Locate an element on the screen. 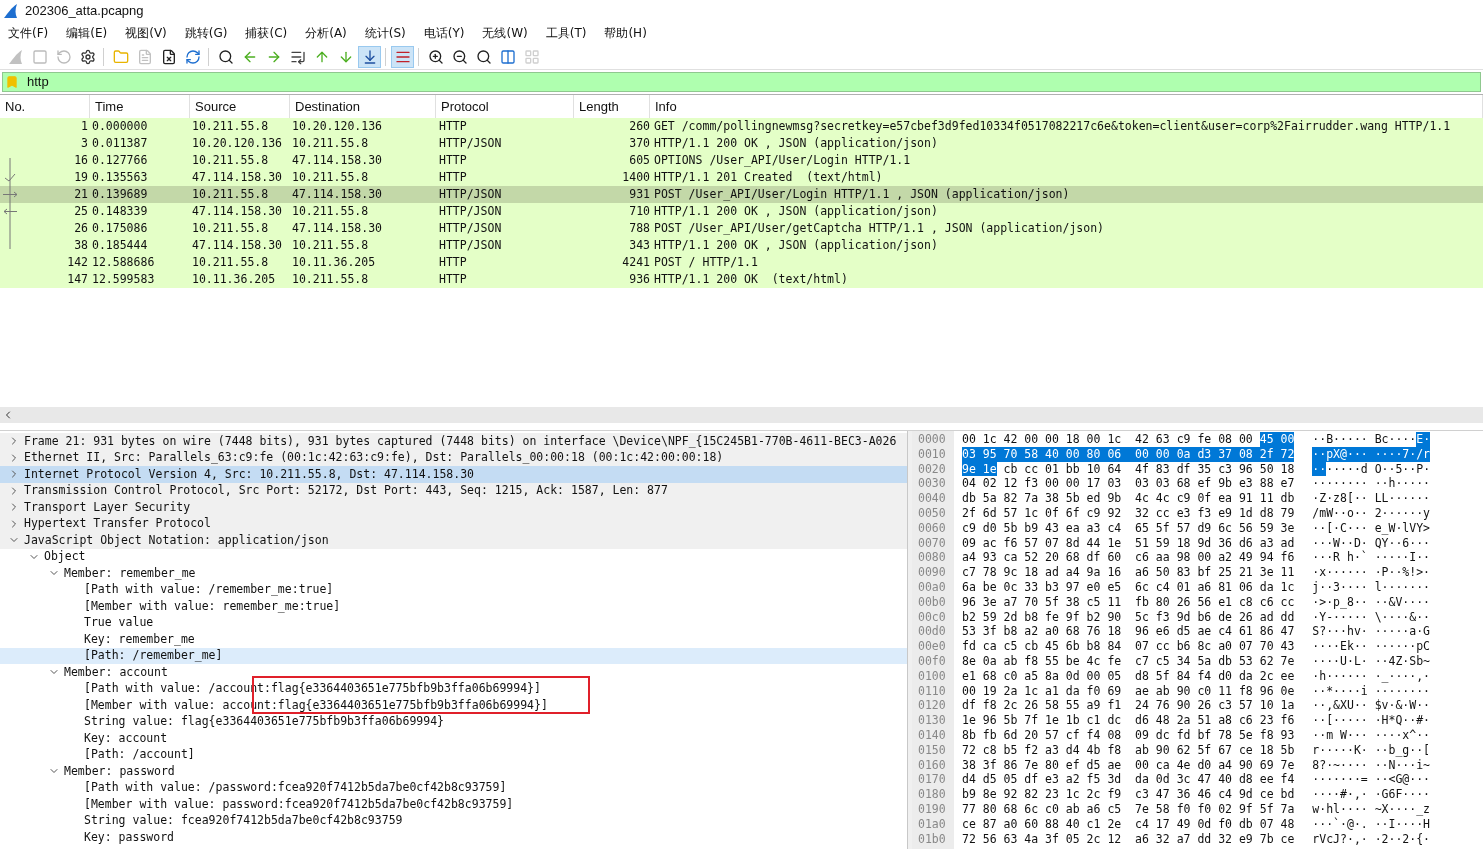 This screenshot has width=1483, height=849. menu-item: 统计(S) is located at coordinates (385, 33).